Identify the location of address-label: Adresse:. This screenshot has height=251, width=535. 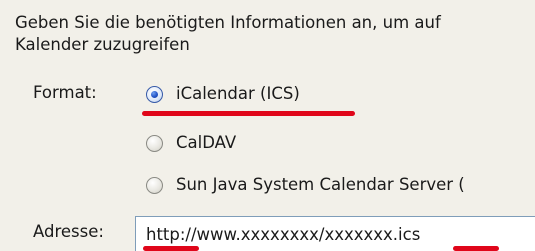
(68, 231).